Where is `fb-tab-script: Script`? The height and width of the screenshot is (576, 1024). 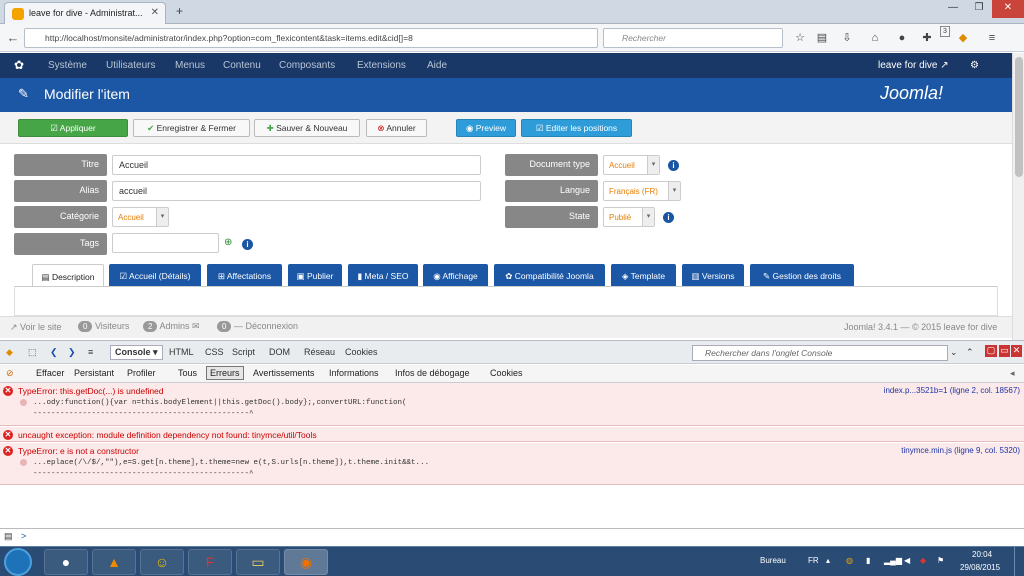
fb-tab-script: Script is located at coordinates (243, 352).